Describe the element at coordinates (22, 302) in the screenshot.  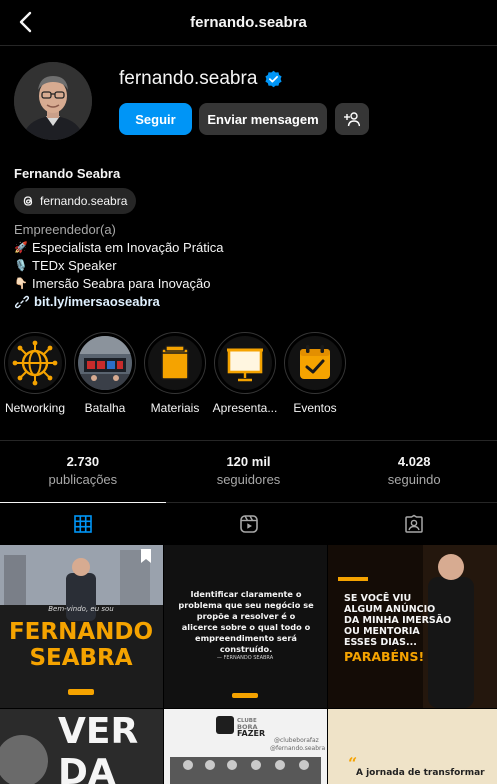
I see `link-icon` at that location.